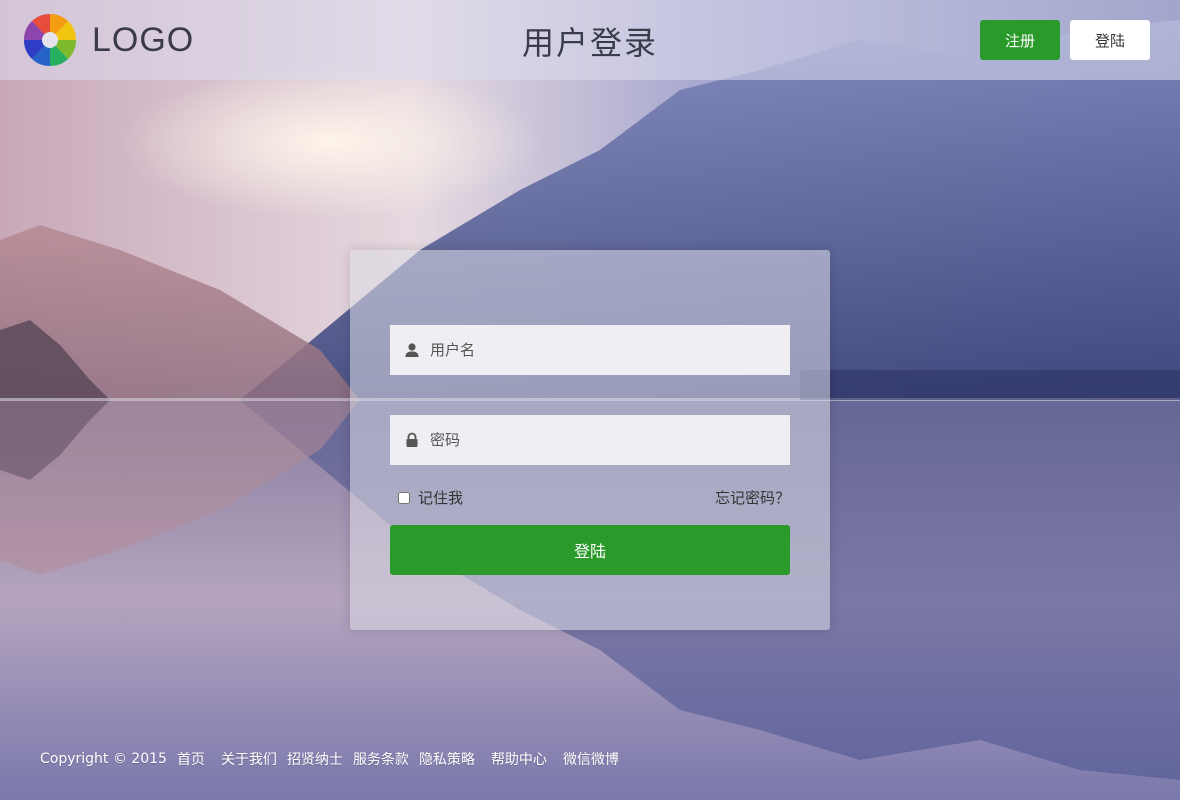 The image size is (1180, 800). Describe the element at coordinates (404, 497) in the screenshot. I see `remember-checkbox` at that location.